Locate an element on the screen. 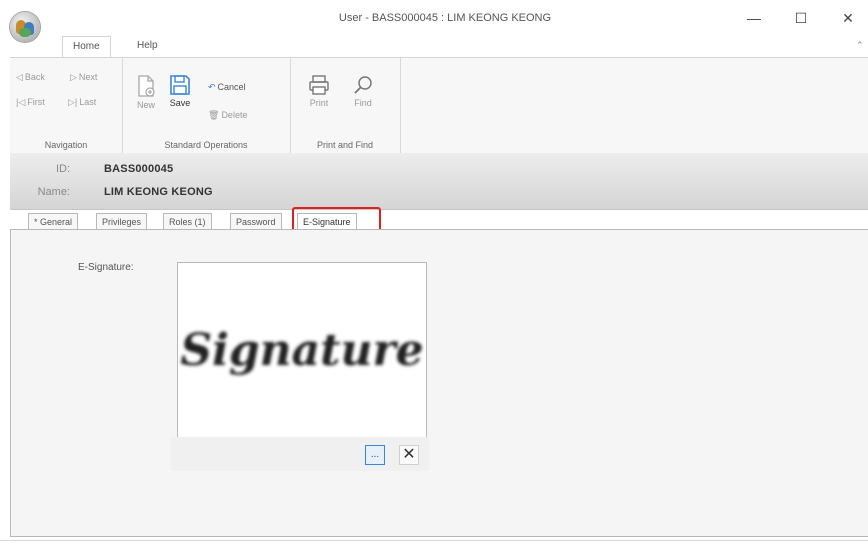 This screenshot has height=552, width=868. print-find-group-label: Print and Find is located at coordinates (345, 145).